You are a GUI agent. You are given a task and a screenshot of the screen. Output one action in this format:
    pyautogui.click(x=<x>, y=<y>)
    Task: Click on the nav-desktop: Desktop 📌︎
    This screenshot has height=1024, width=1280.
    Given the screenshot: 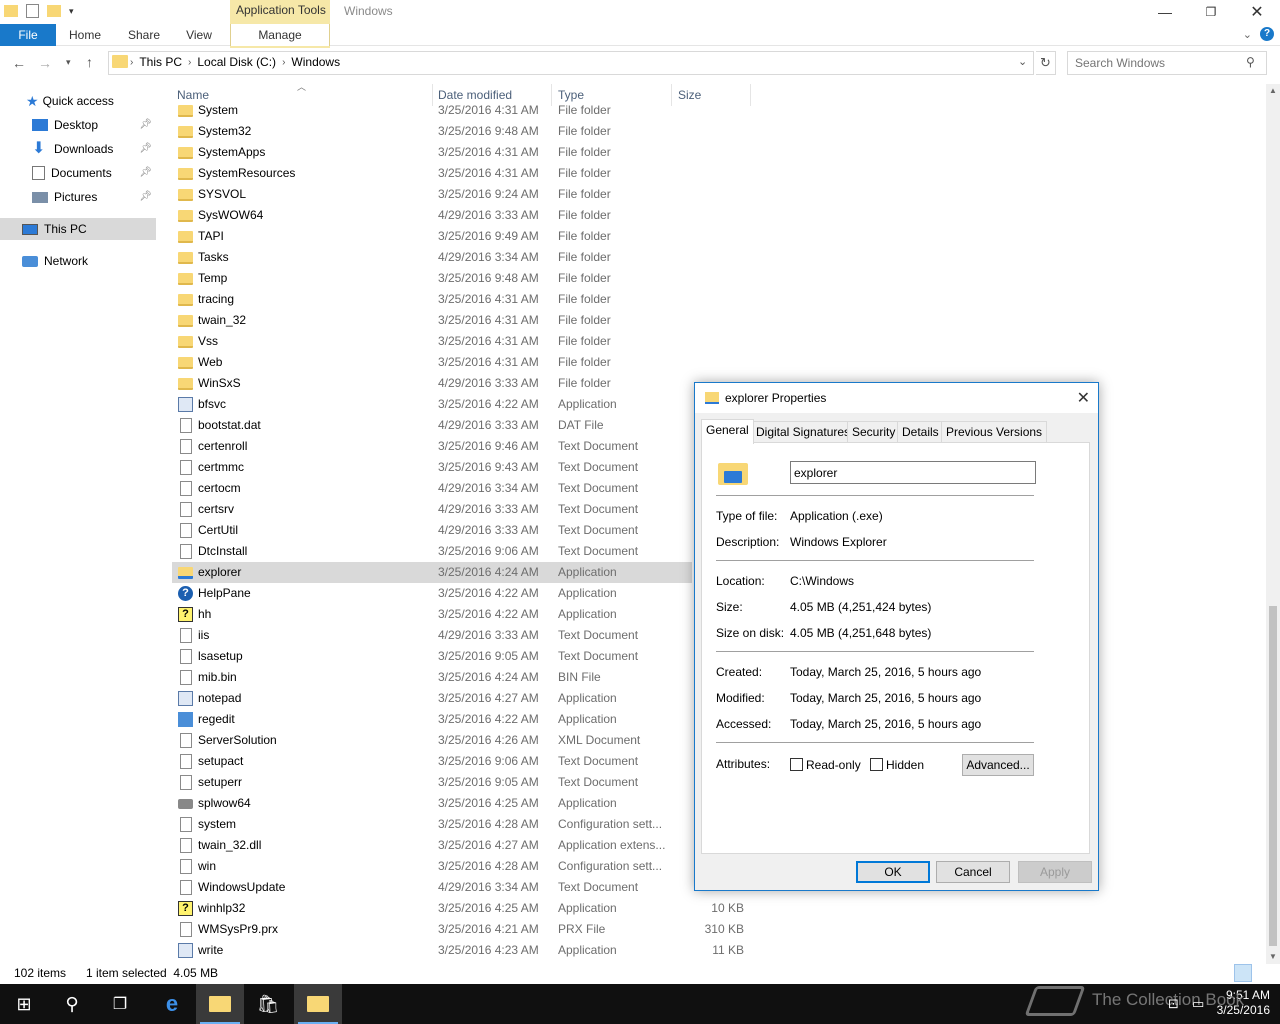 What is the action you would take?
    pyautogui.click(x=78, y=125)
    